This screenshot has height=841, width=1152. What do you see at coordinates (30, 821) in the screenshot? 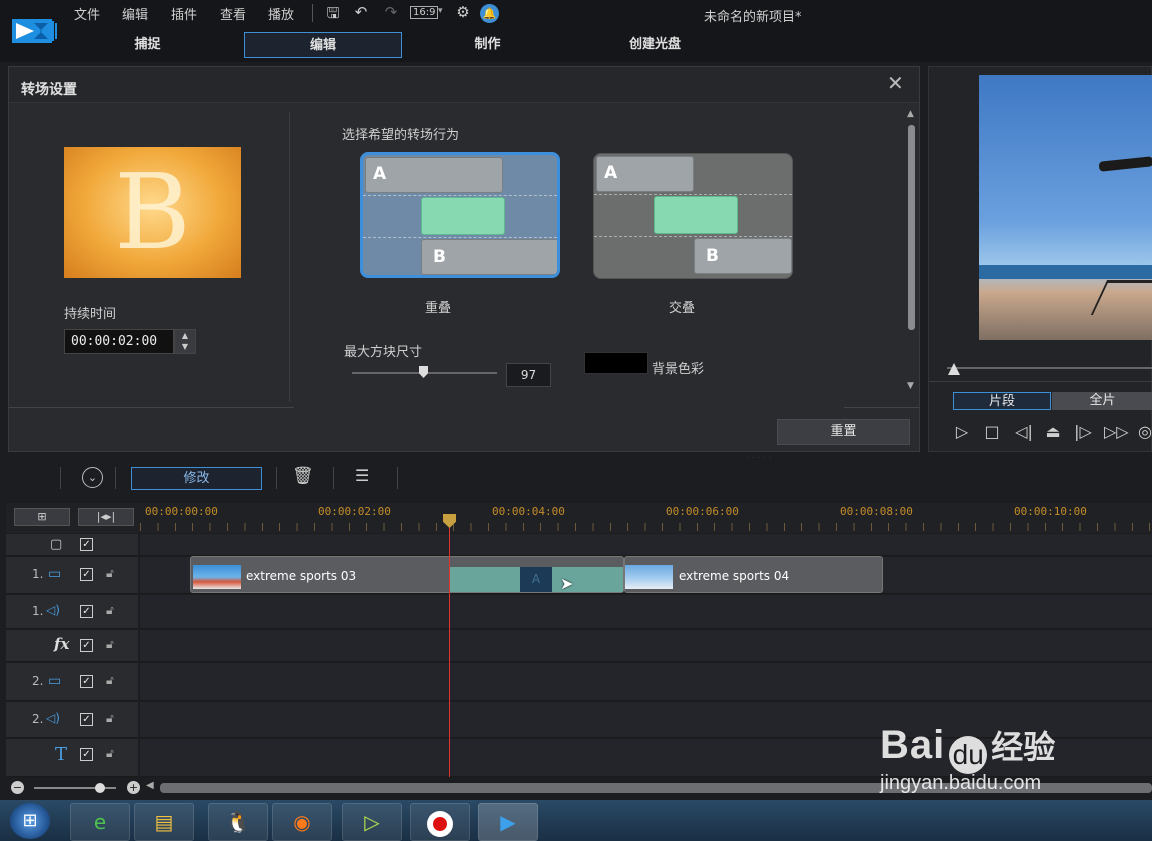
I see `start-button: ⊞` at bounding box center [30, 821].